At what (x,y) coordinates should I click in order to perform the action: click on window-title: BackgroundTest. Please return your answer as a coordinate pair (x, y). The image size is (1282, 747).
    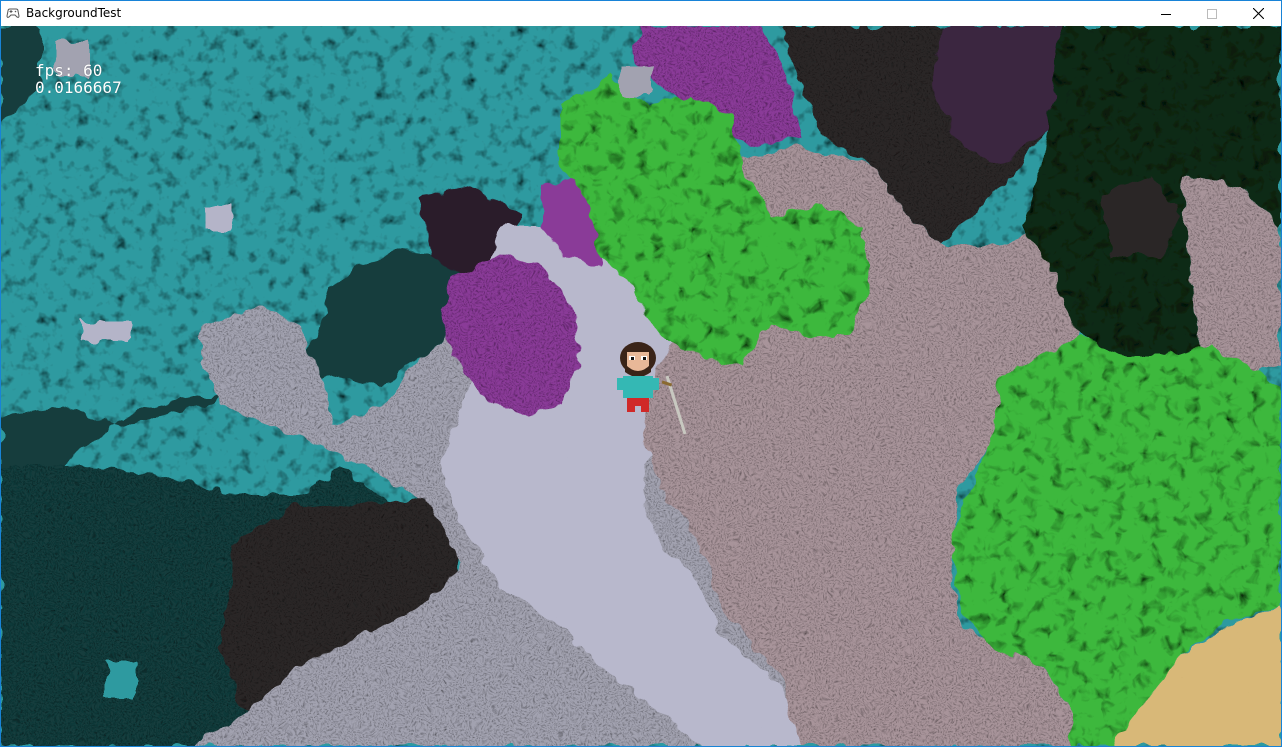
    Looking at the image, I should click on (74, 13).